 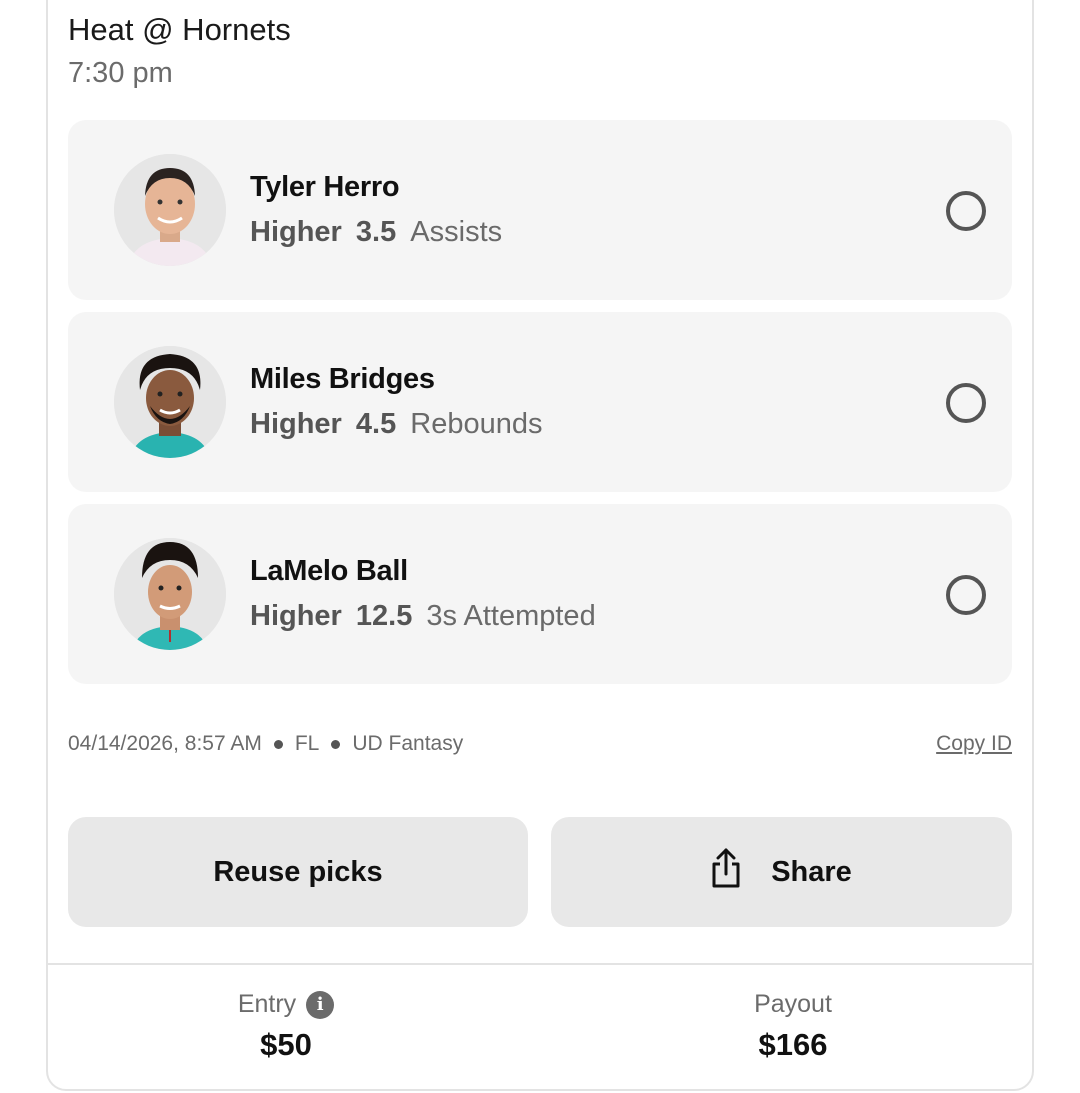 I want to click on entry-label-row: Entry i, so click(x=286, y=1004).